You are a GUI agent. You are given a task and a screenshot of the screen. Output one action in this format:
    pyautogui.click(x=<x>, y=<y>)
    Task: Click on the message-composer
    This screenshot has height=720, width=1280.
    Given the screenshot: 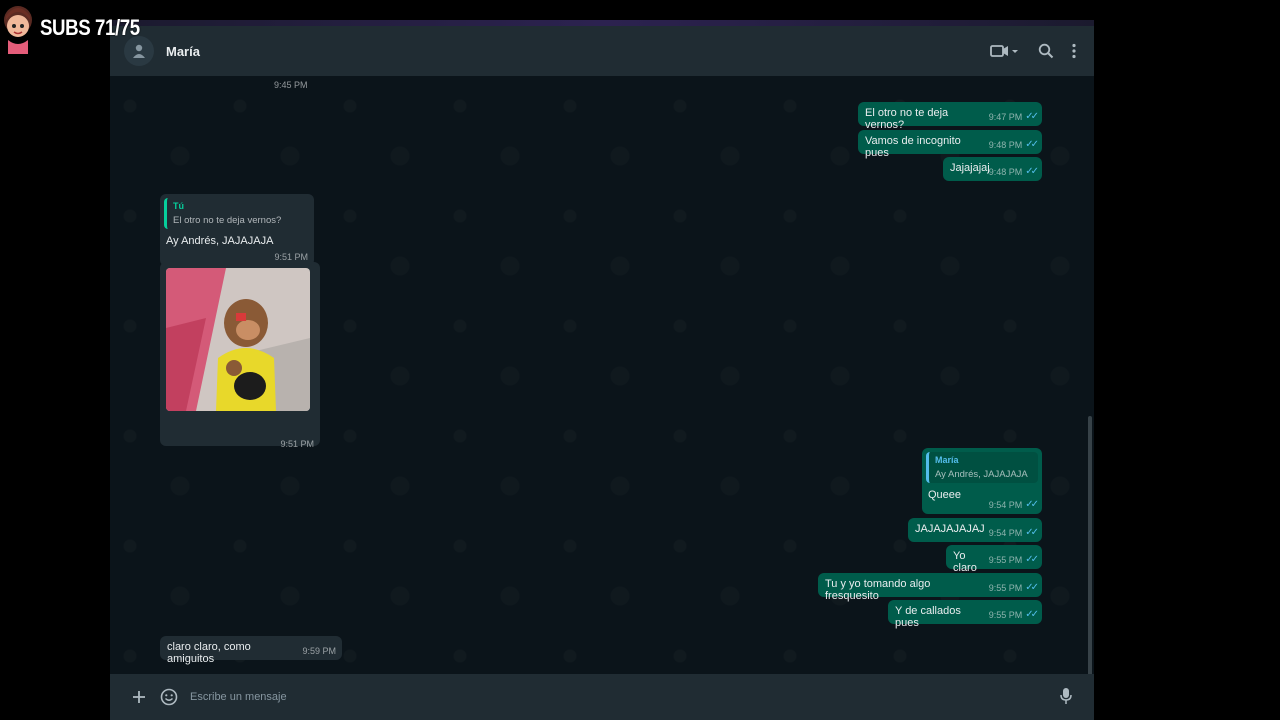 What is the action you would take?
    pyautogui.click(x=602, y=697)
    